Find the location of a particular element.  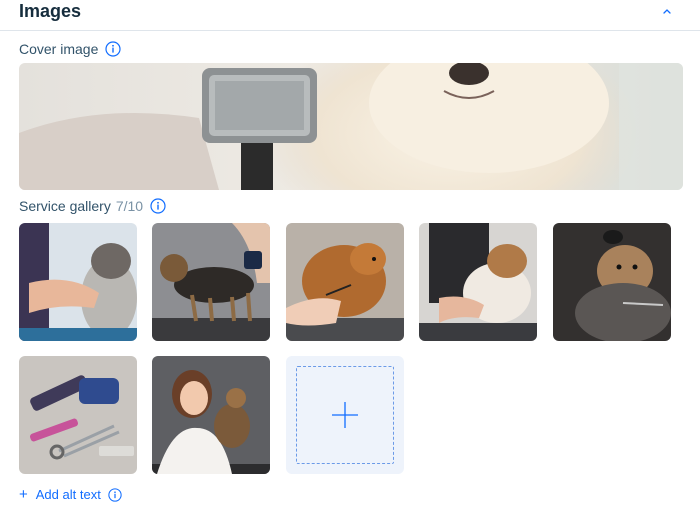

plus-icon is located at coordinates (345, 415).